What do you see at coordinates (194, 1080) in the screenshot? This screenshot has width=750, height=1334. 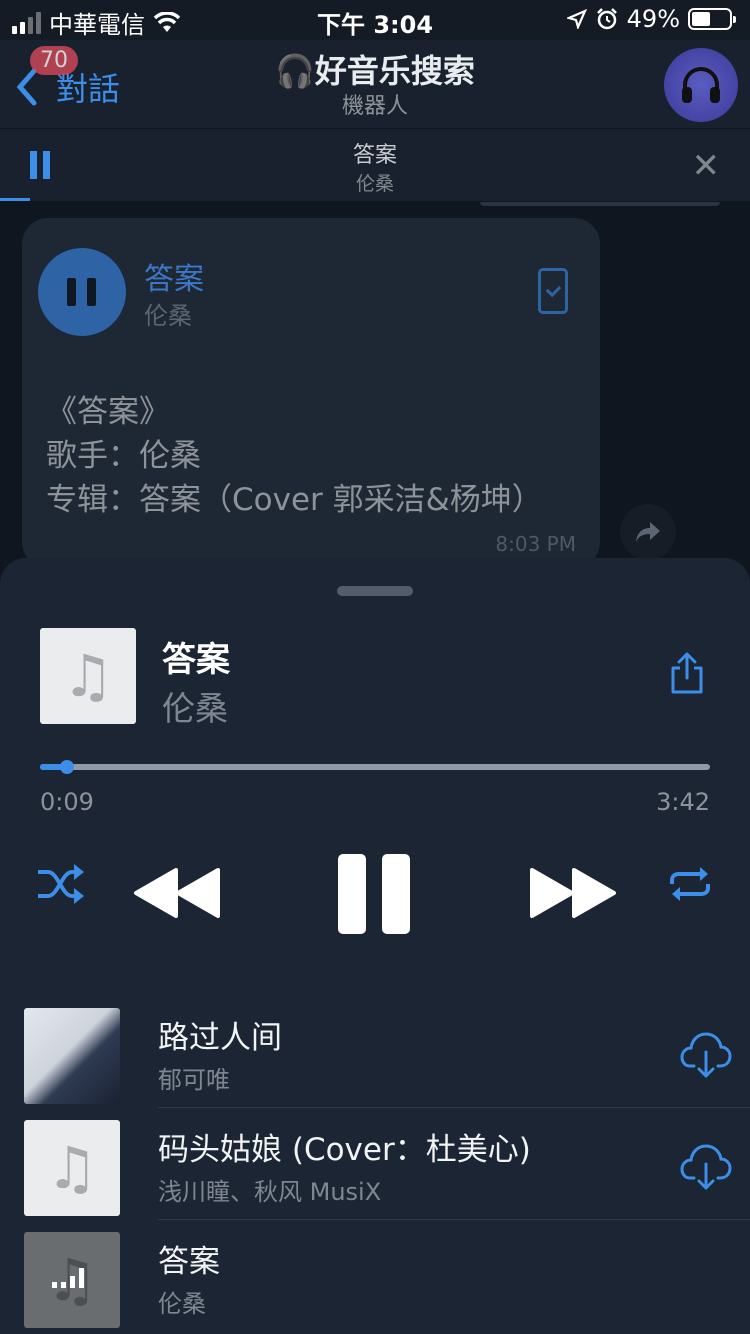 I see `track-artist: 郁可唯` at bounding box center [194, 1080].